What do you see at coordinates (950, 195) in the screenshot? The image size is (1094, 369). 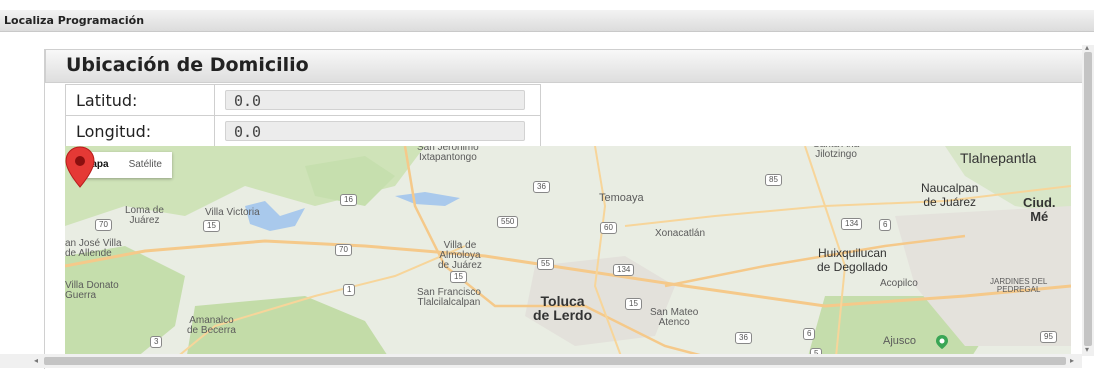 I see `place-label: Naucalpan de Juárez` at bounding box center [950, 195].